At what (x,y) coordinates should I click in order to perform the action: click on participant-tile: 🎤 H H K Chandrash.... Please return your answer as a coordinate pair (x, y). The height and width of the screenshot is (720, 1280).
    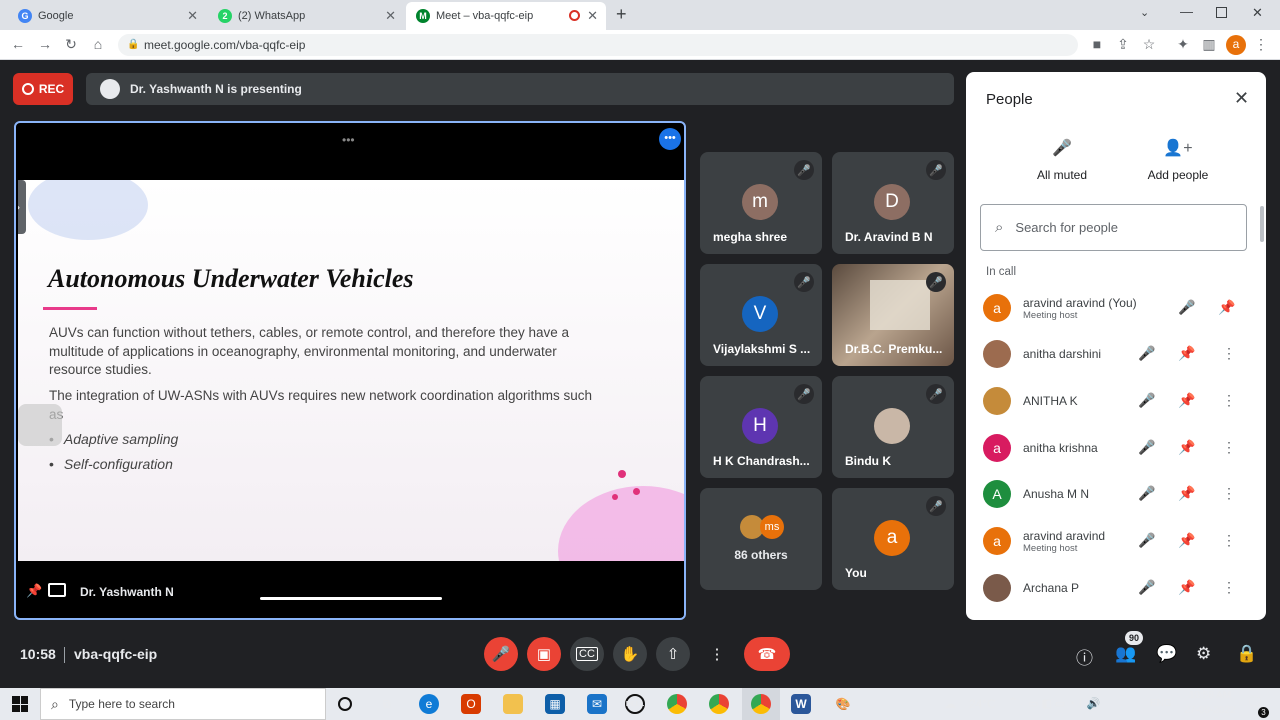
    Looking at the image, I should click on (761, 427).